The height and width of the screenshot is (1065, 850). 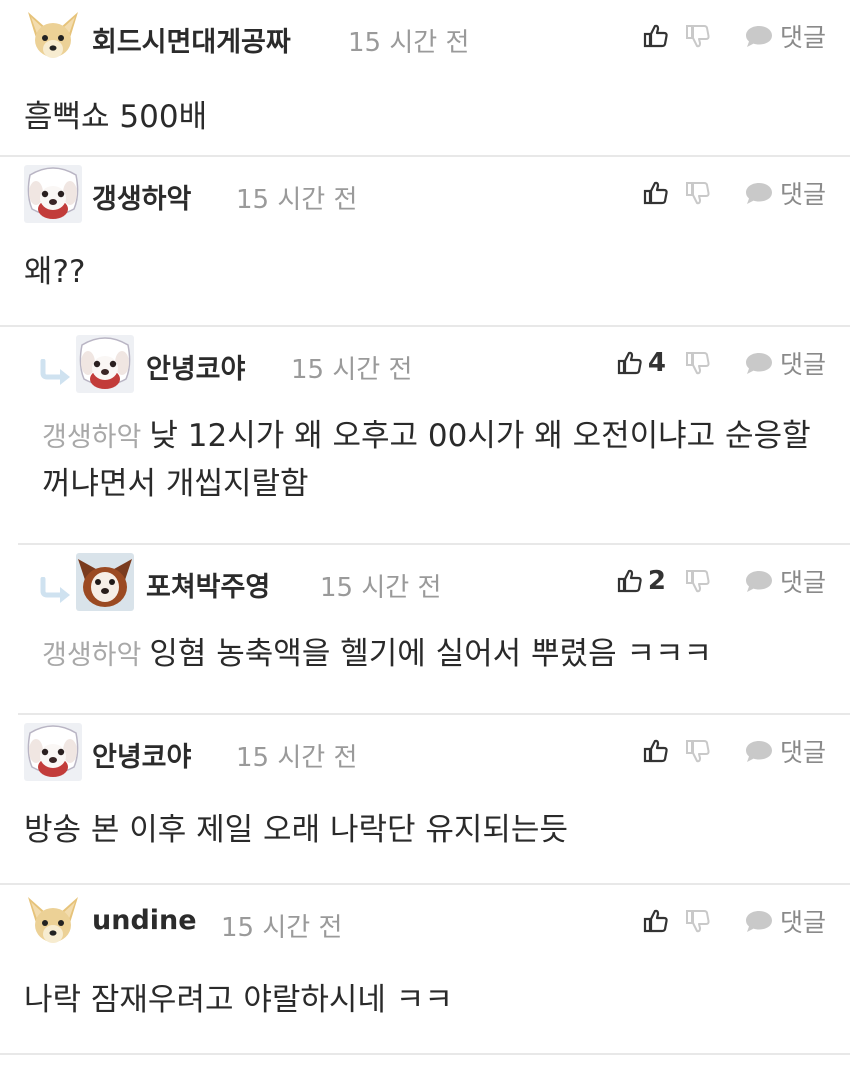 What do you see at coordinates (141, 196) in the screenshot?
I see `author-name: 갱생하악` at bounding box center [141, 196].